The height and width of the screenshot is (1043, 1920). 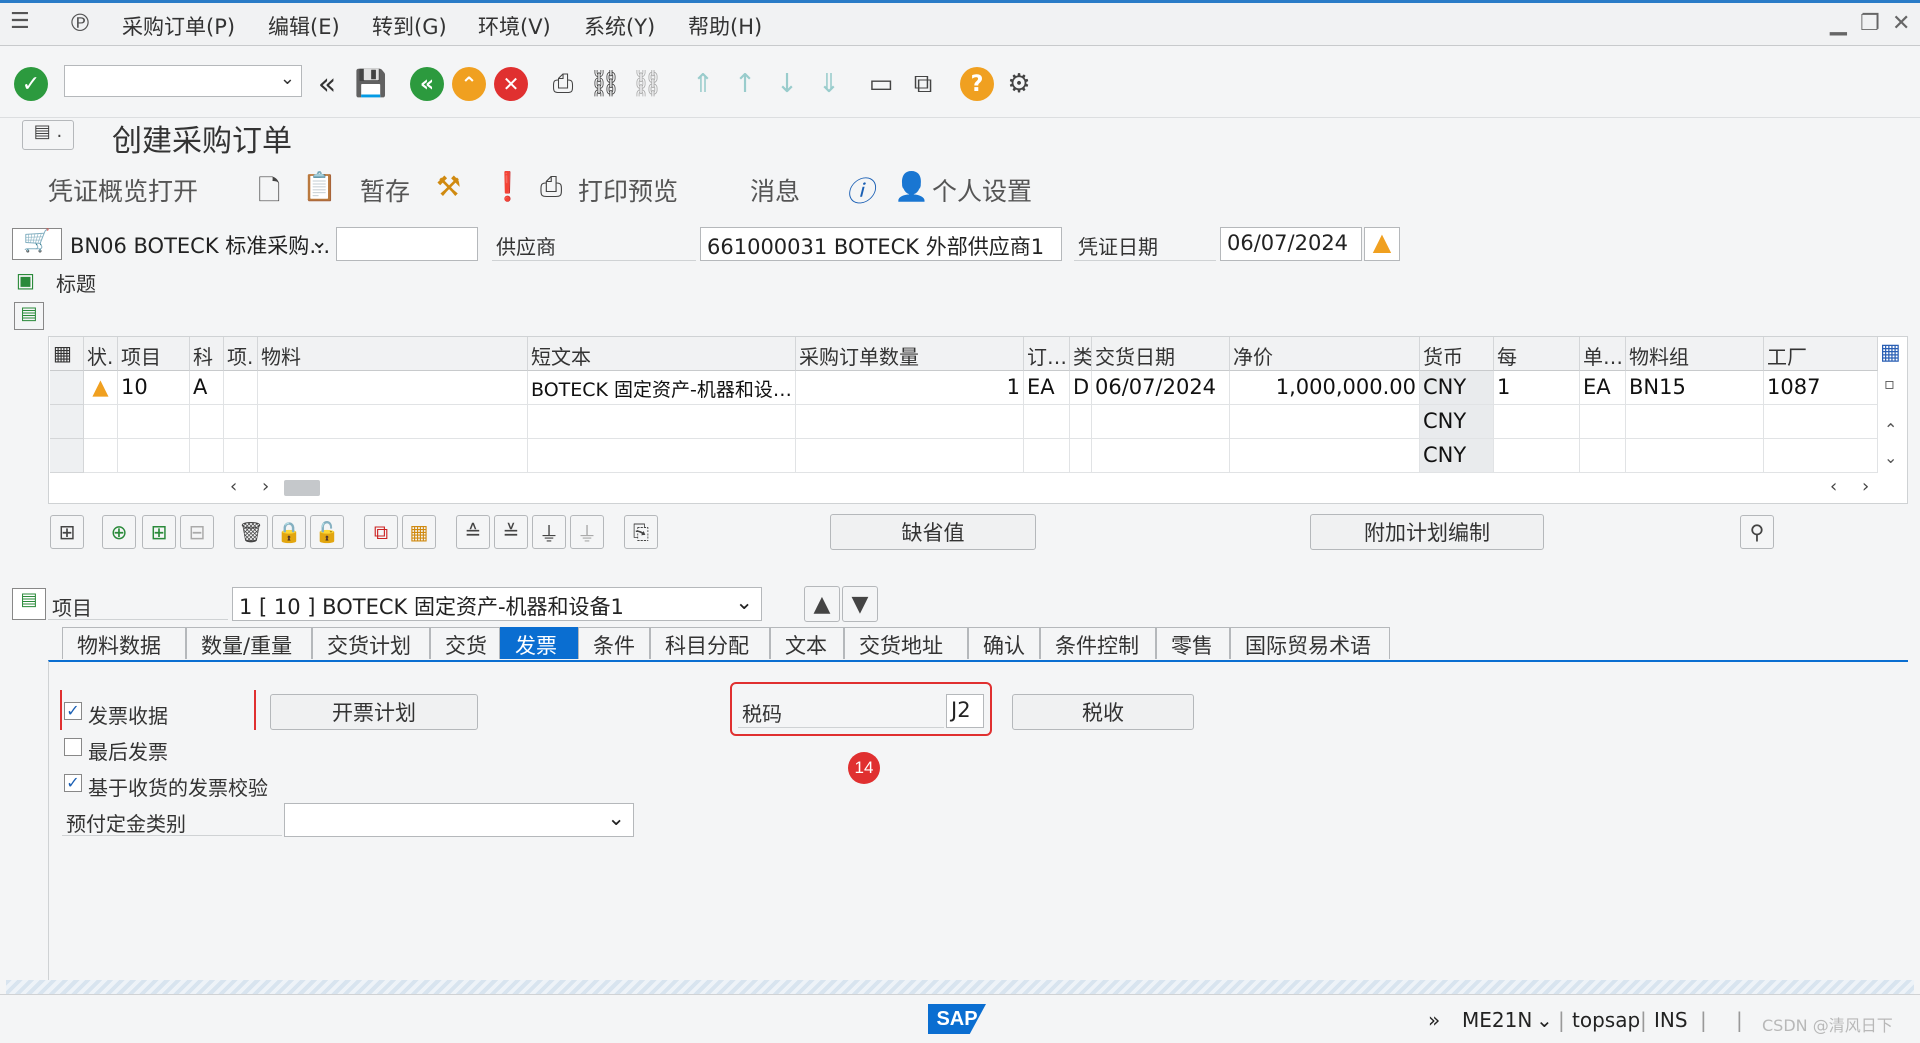 I want to click on col-dci: 类, so click(x=1081, y=354).